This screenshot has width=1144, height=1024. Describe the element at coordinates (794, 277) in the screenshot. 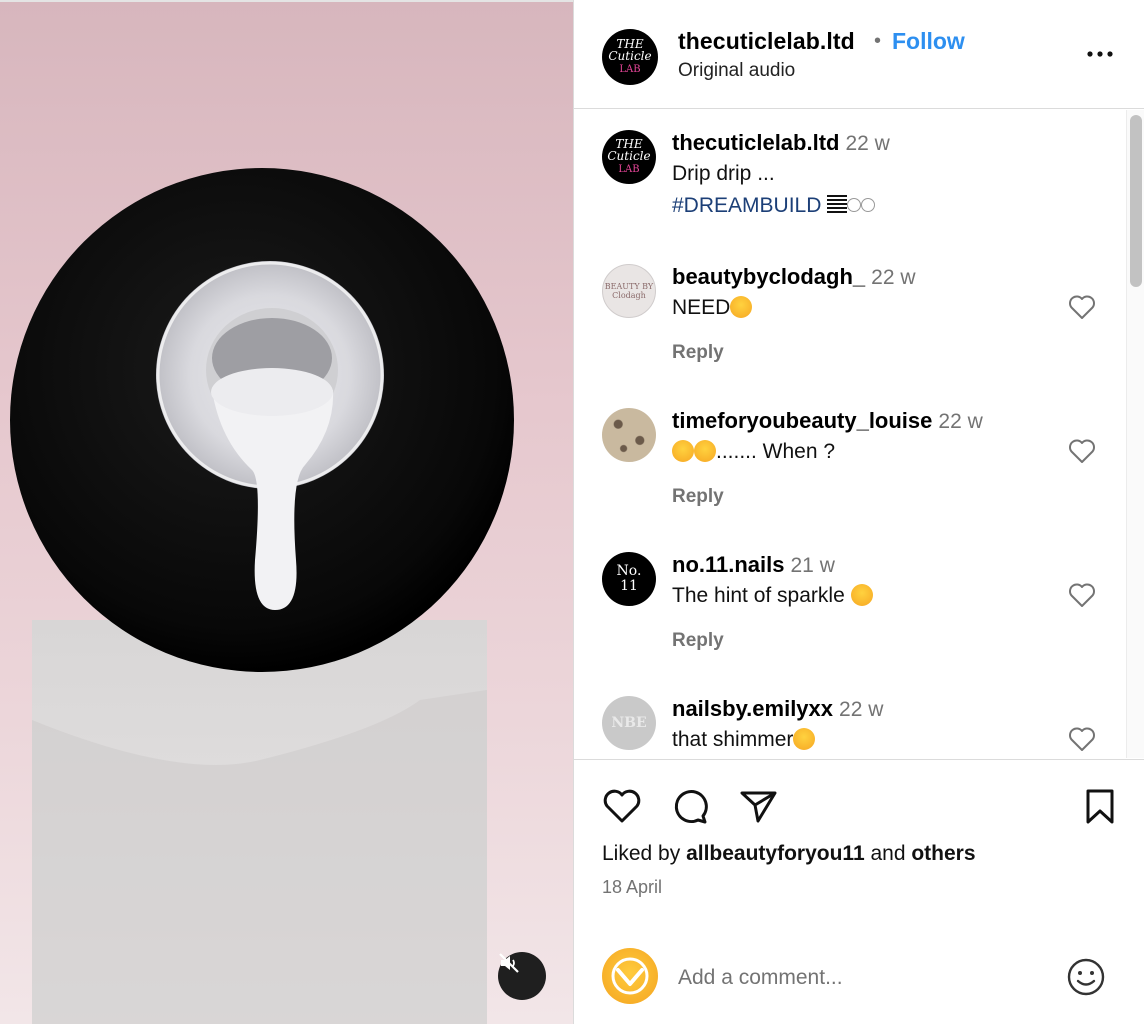

I see `comment-username: beautybyclodagh_ 22 w` at that location.